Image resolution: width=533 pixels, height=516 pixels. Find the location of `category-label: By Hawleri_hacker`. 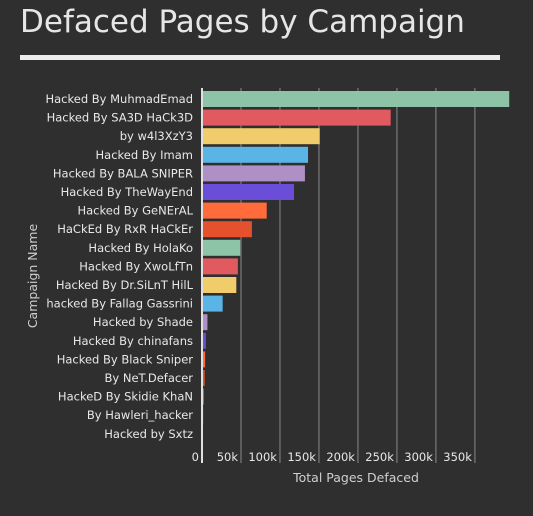

category-label: By Hawleri_hacker is located at coordinates (140, 415).